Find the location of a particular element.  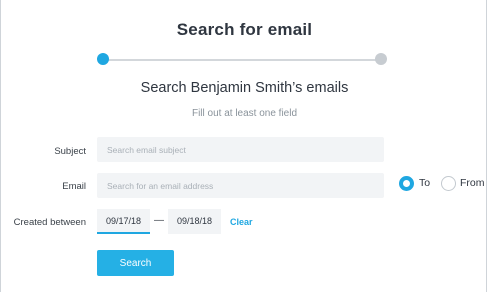

from-radio is located at coordinates (448, 183).